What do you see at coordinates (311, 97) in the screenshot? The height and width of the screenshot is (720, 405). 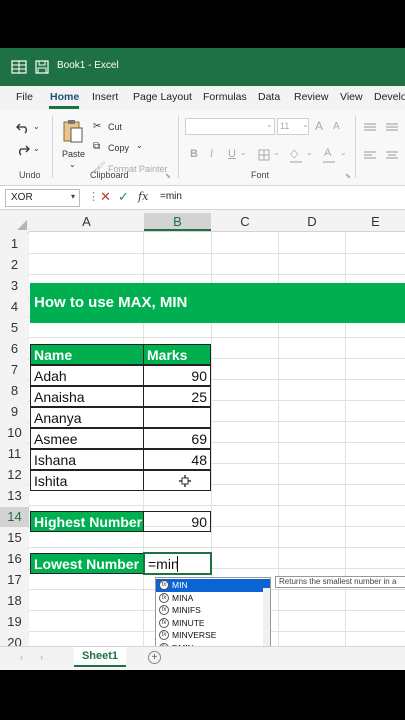 I see `tab-review: Review` at bounding box center [311, 97].